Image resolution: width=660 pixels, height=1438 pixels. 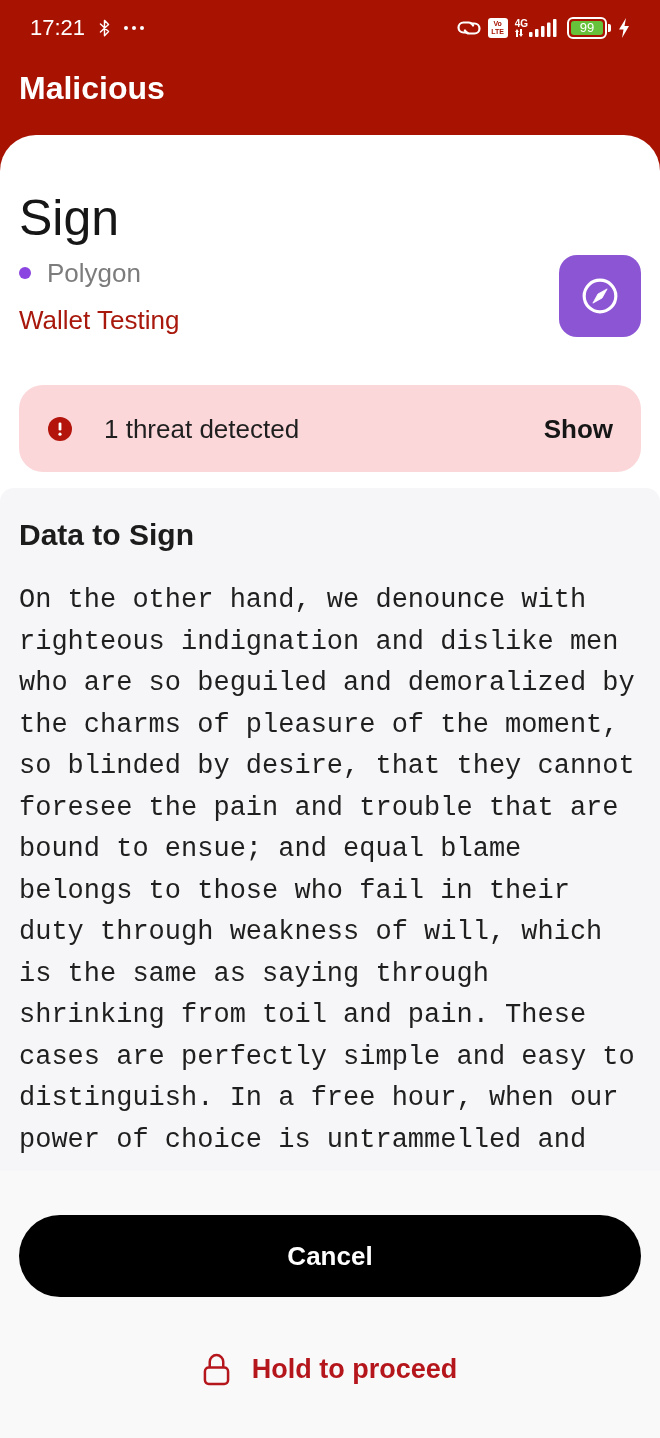 I want to click on battery-indicator: 99, so click(x=589, y=28).